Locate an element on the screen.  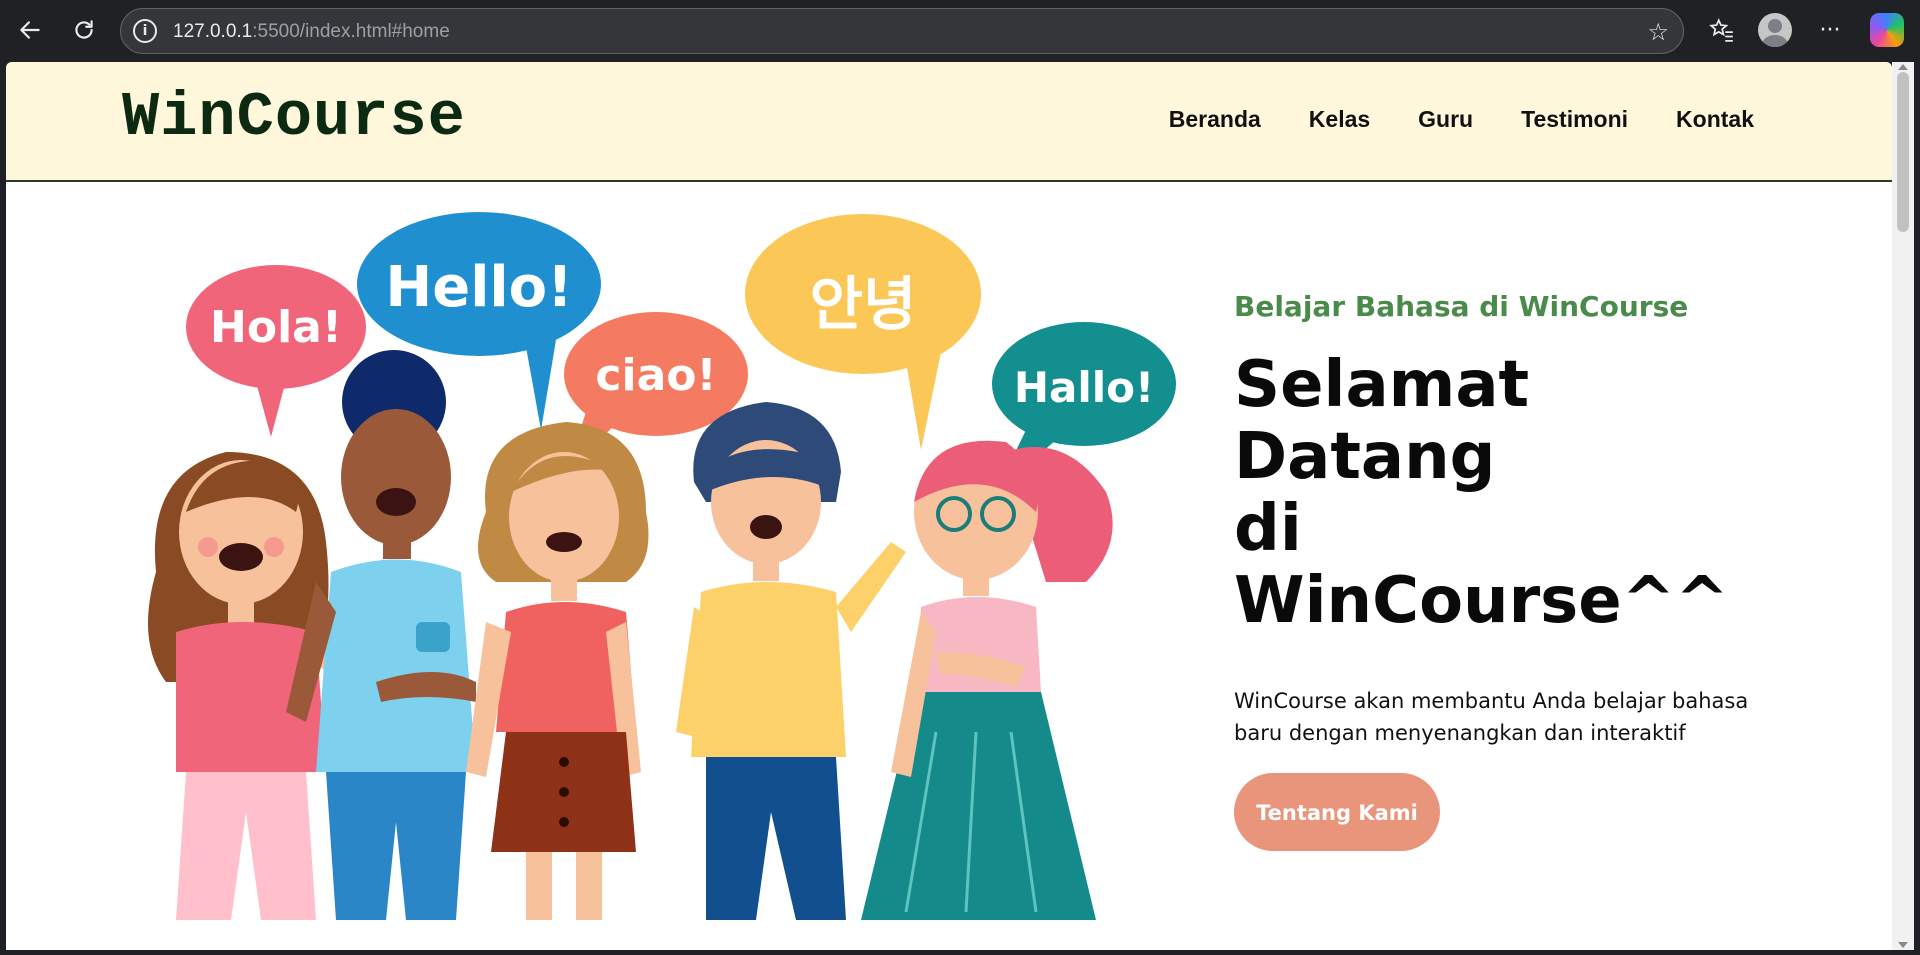
svg-text: Hallo! is located at coordinates (1084, 387).